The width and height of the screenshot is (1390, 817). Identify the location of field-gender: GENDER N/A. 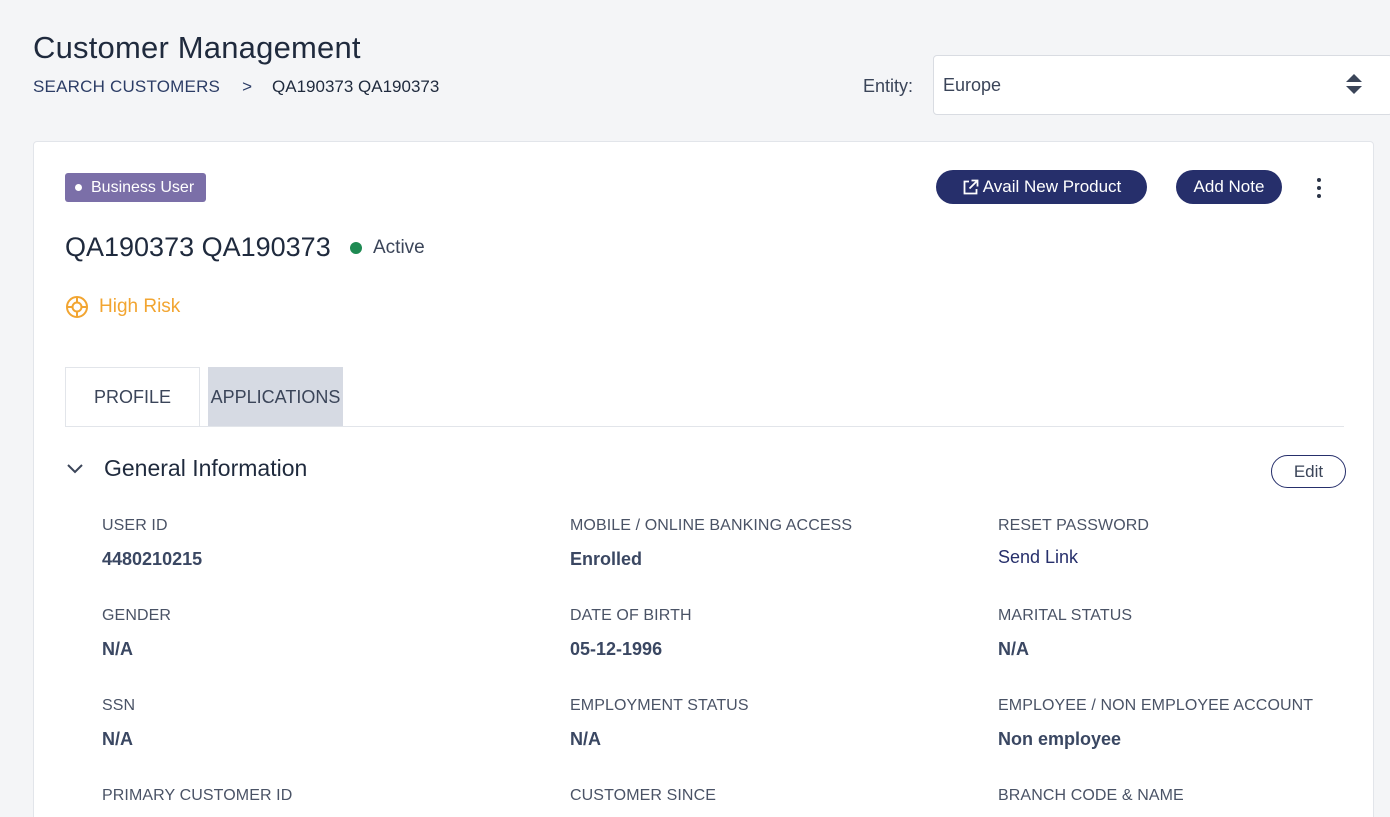
(136, 633).